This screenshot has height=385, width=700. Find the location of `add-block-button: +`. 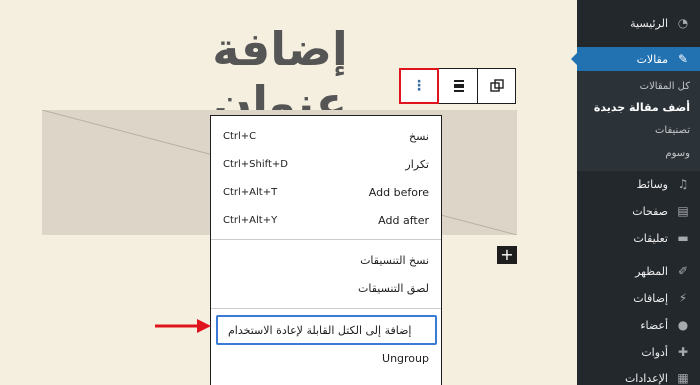

add-block-button: + is located at coordinates (507, 255).